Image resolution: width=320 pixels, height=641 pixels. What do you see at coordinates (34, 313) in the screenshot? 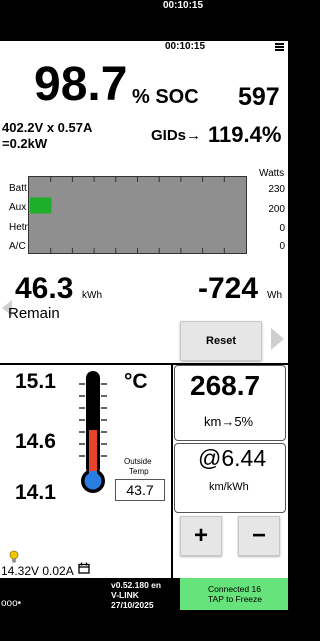
I see `remain-label: Remain` at bounding box center [34, 313].